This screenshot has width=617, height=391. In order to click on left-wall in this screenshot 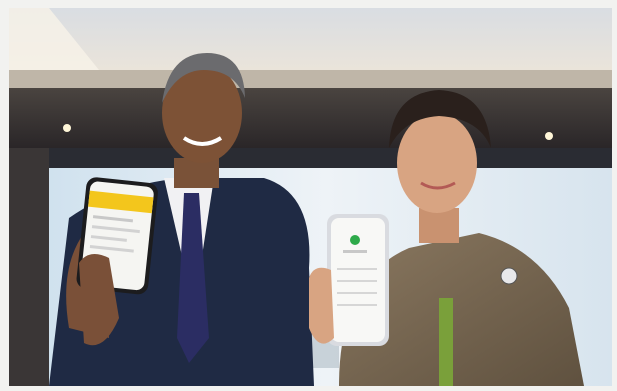, I will do `click(29, 267)`.